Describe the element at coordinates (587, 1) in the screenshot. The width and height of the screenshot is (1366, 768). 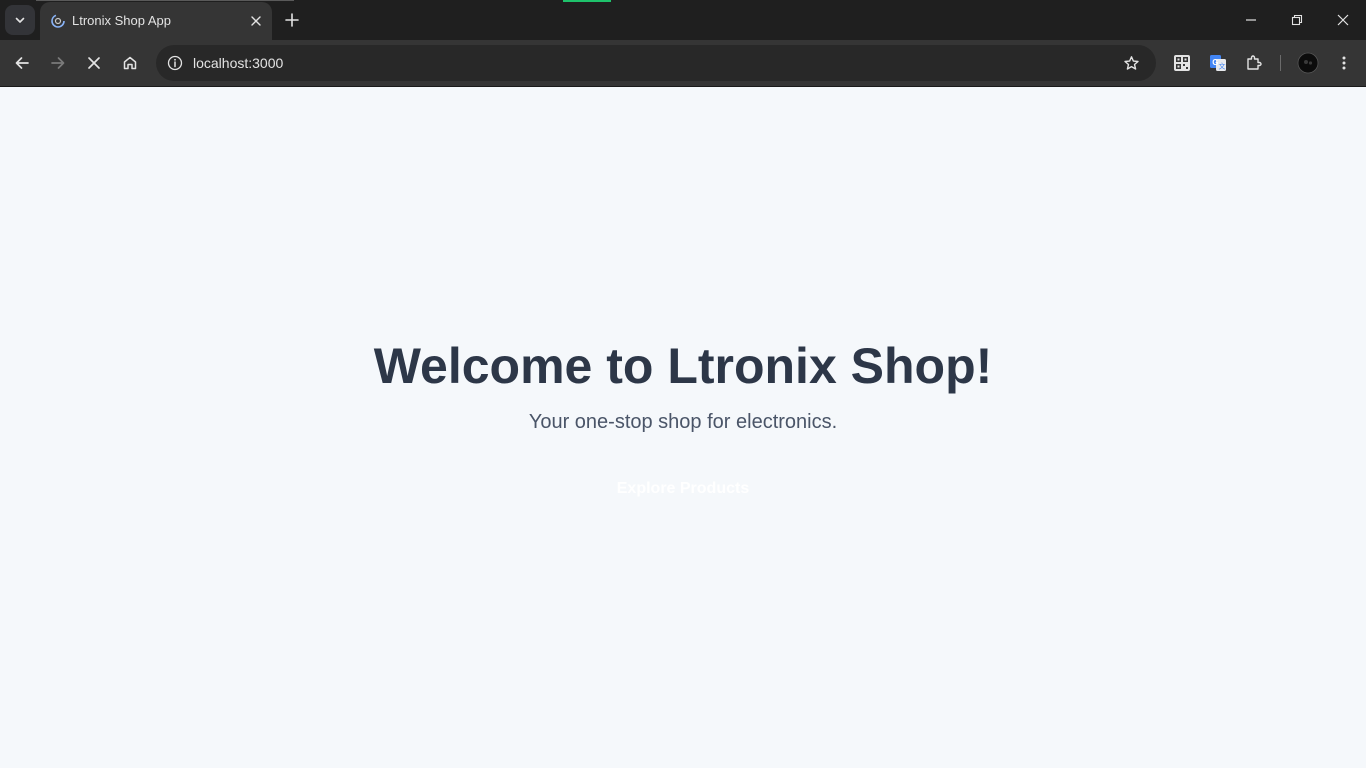
I see `loading-indicator` at that location.